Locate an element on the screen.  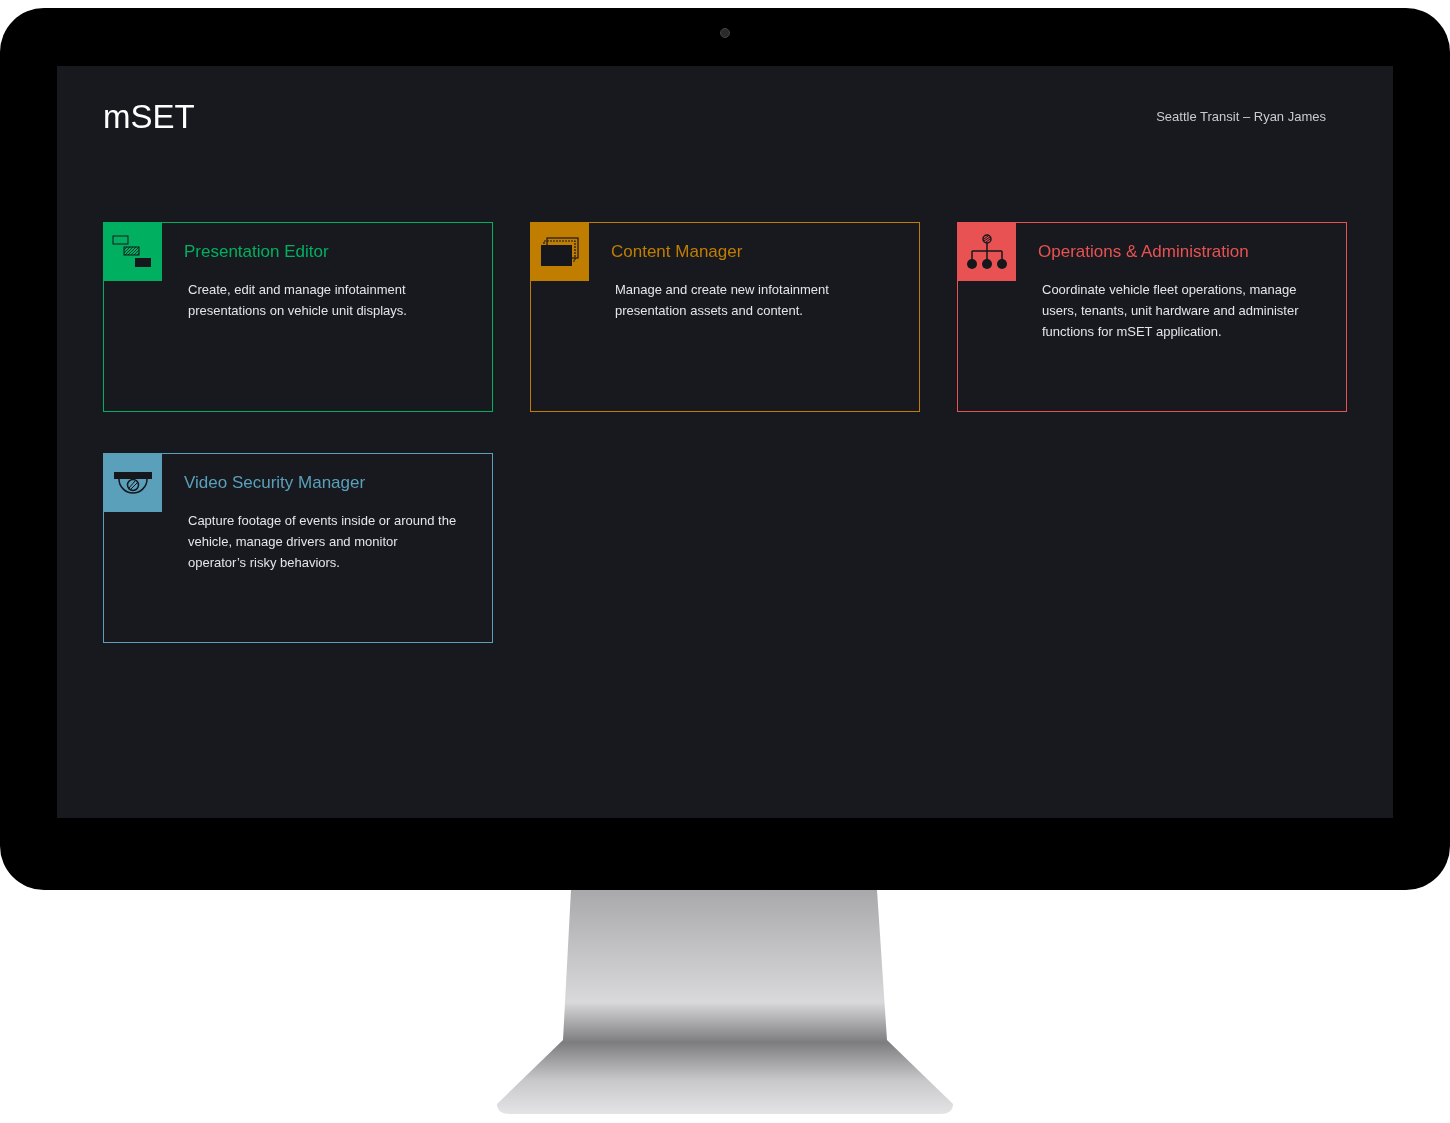
app-title: Content Manager is located at coordinates (677, 252).